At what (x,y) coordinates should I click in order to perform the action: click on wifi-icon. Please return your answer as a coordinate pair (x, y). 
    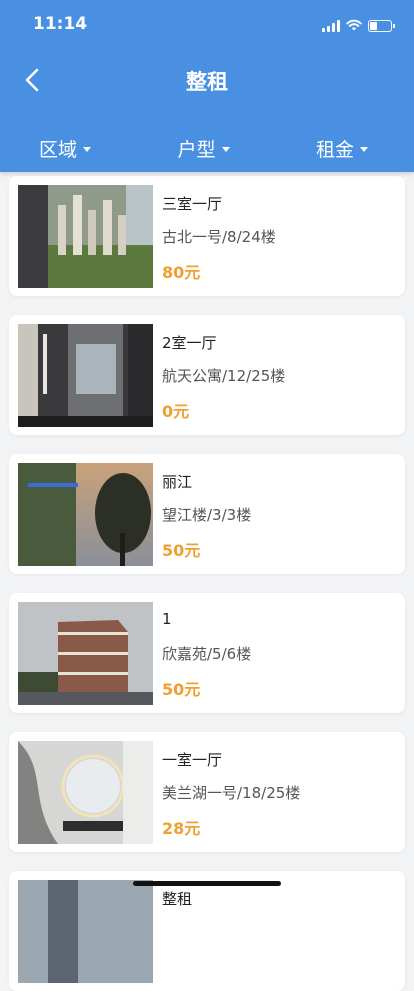
    Looking at the image, I should click on (354, 25).